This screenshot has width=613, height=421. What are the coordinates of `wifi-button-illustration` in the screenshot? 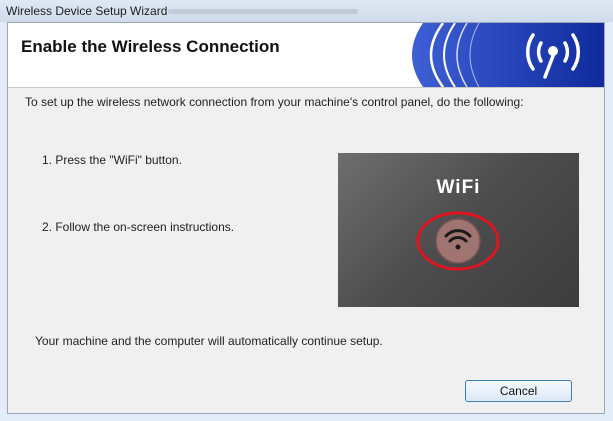 It's located at (458, 241).